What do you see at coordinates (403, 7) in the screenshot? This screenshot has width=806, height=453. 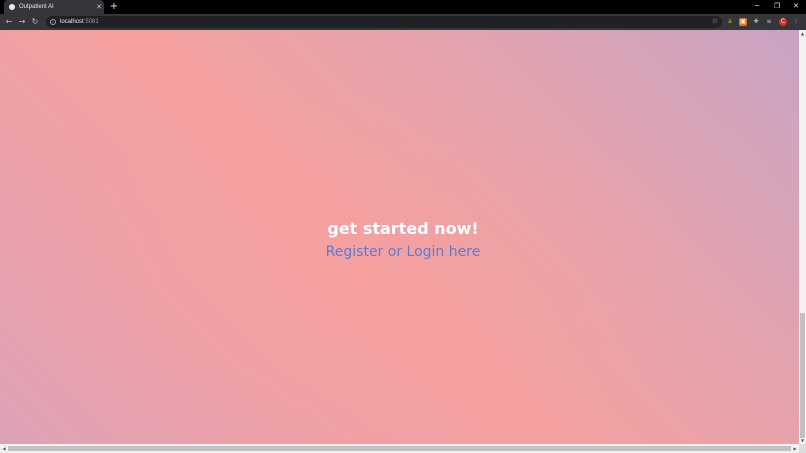 I see `tab-strip: Outpatient AI ✕ + ─ ❐ ✕` at bounding box center [403, 7].